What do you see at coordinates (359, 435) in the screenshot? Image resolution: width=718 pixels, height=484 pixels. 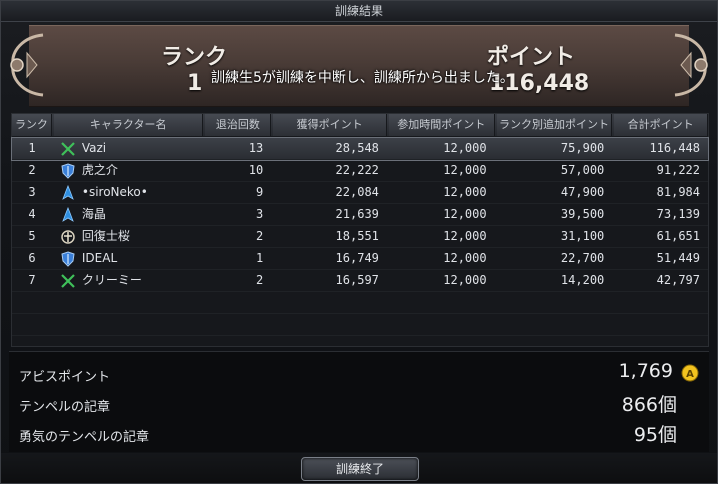 I see `courage-badge-row: 勇気のテンペルの記章 95個` at bounding box center [359, 435].